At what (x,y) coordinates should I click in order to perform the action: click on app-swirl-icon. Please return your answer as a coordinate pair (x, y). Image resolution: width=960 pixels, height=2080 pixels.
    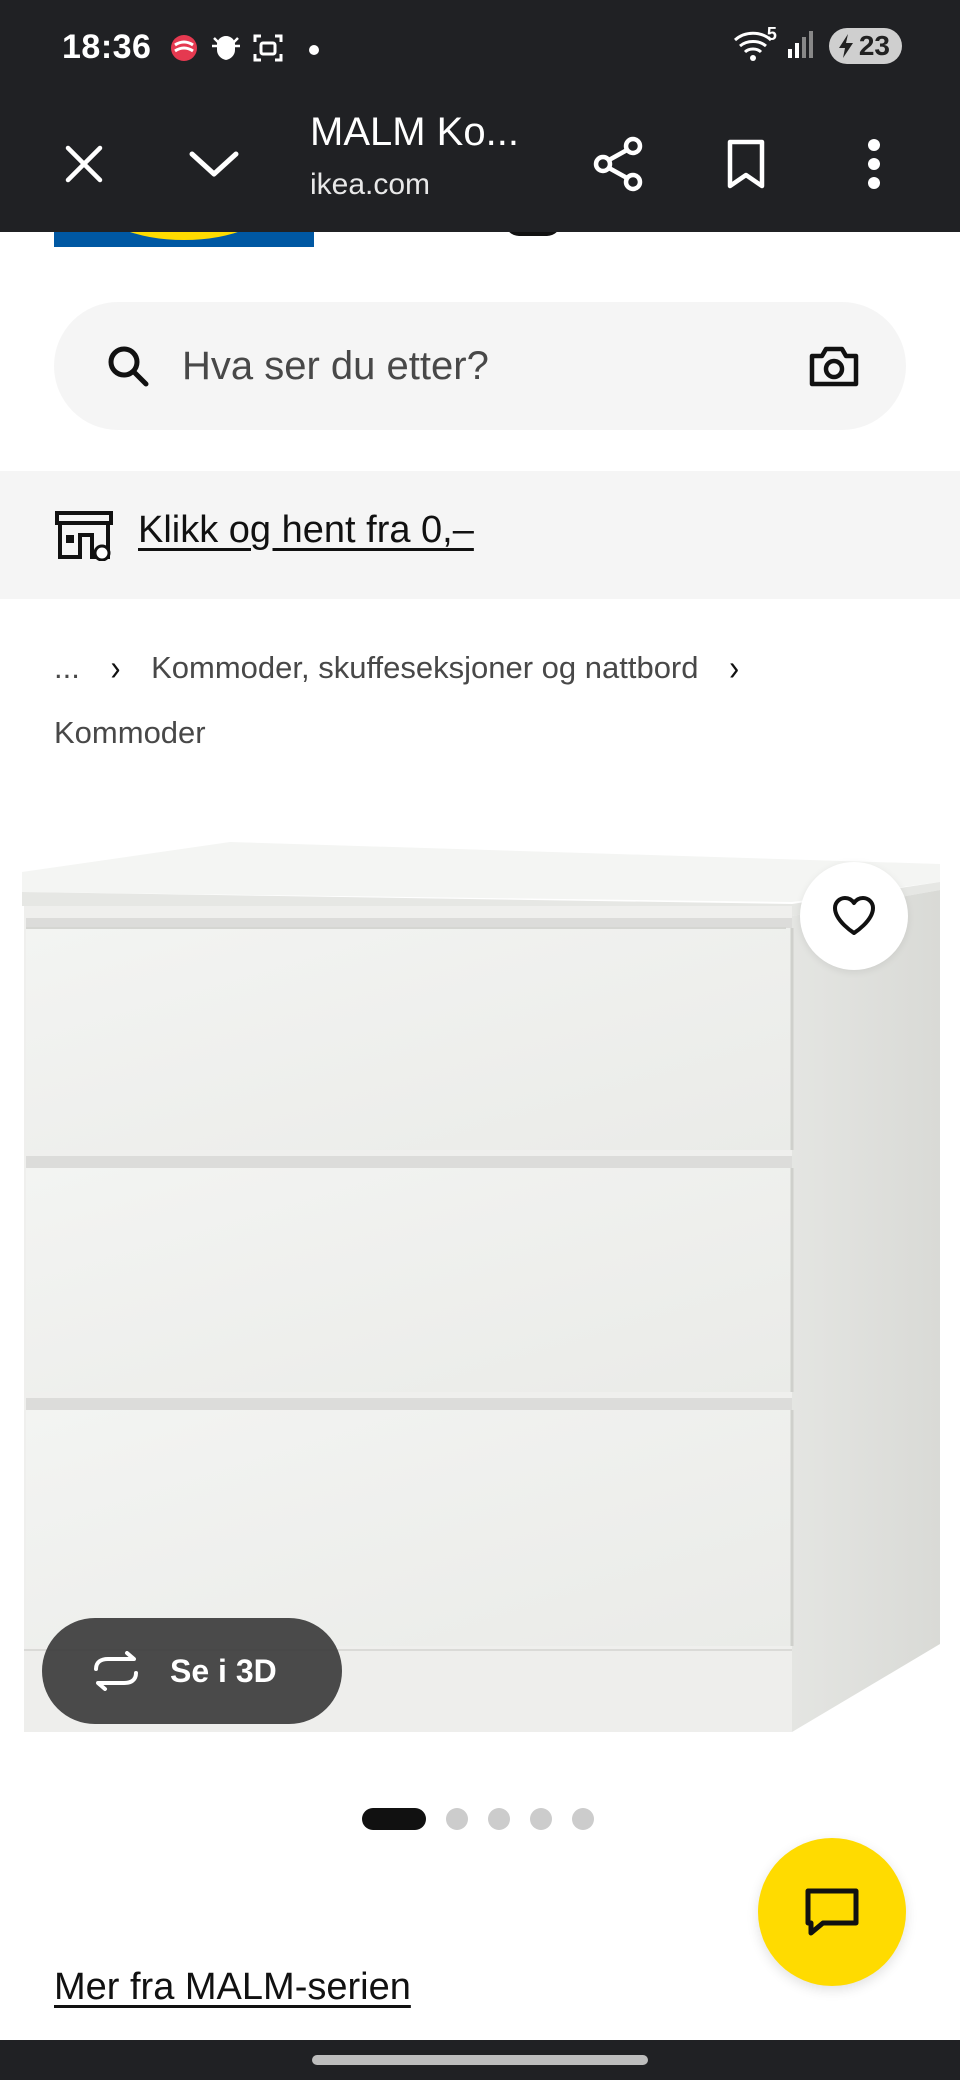
    Looking at the image, I should click on (184, 48).